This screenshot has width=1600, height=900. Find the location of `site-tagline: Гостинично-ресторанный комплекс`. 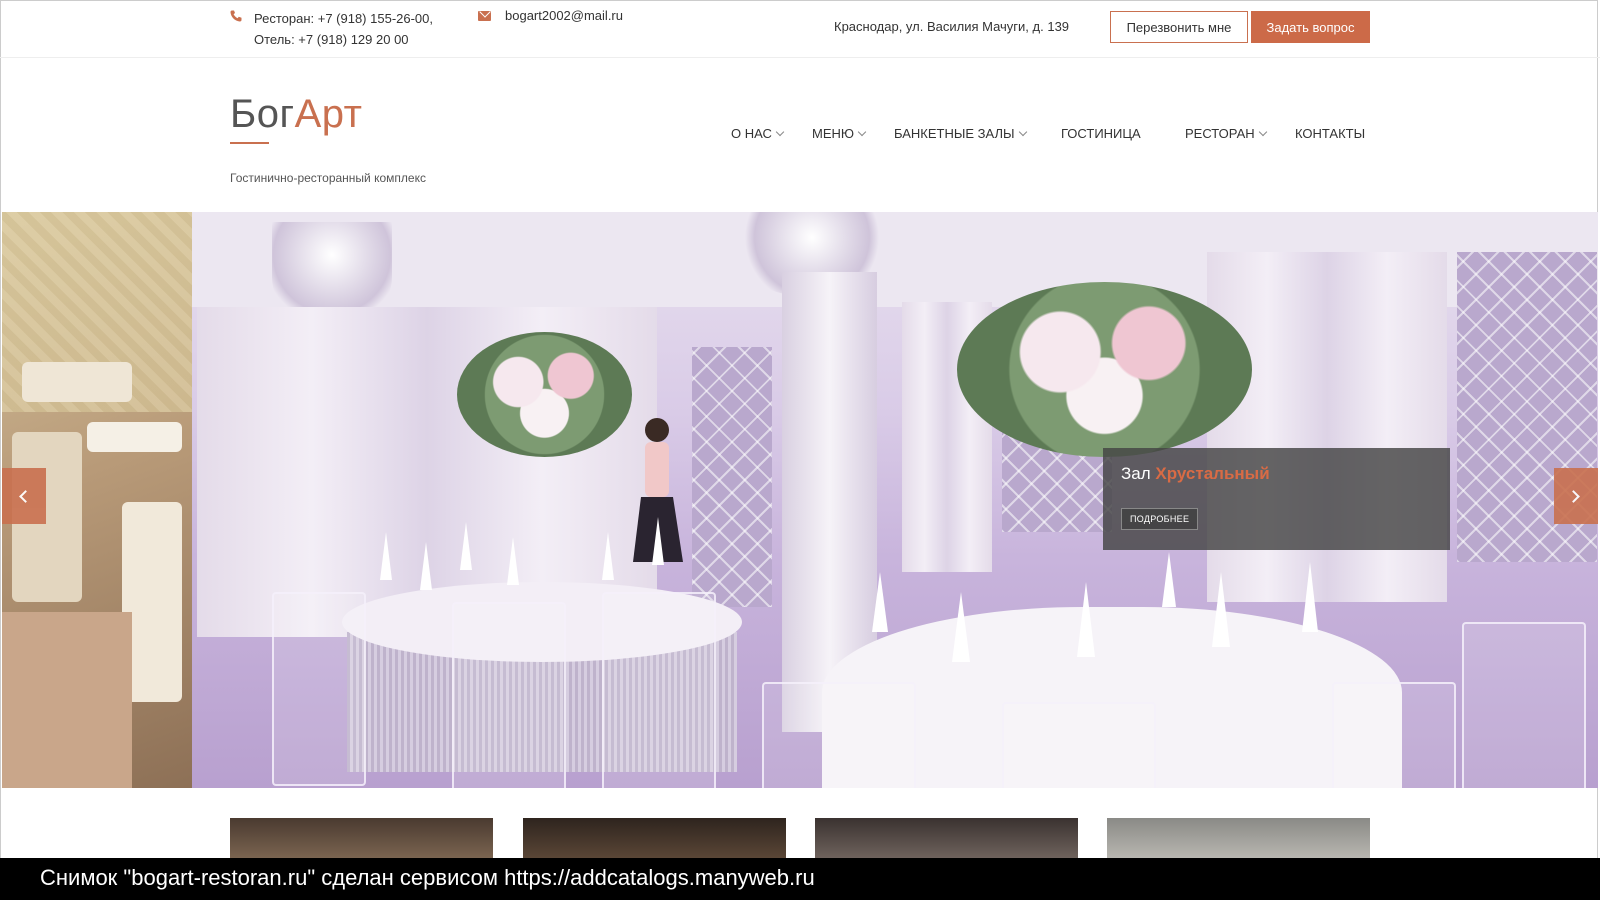

site-tagline: Гостинично-ресторанный комплекс is located at coordinates (328, 178).